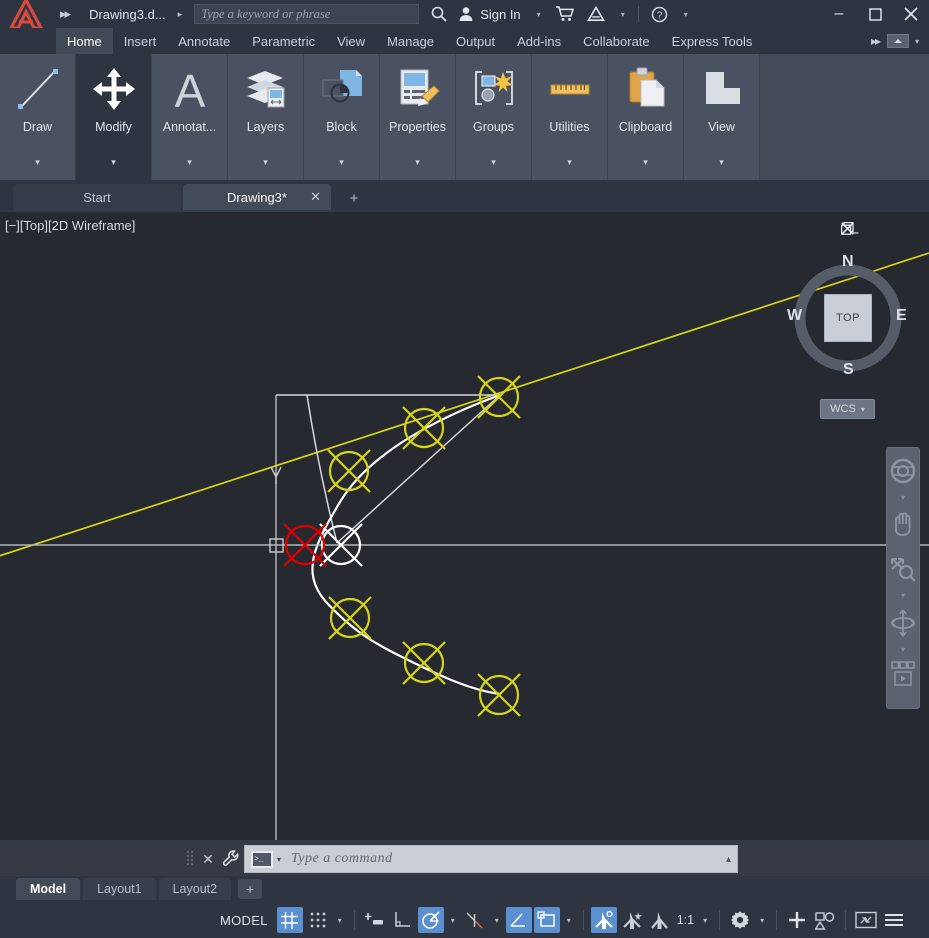 The image size is (929, 938). Describe the element at coordinates (244, 920) in the screenshot. I see `model-space-indicator: MODEL` at that location.